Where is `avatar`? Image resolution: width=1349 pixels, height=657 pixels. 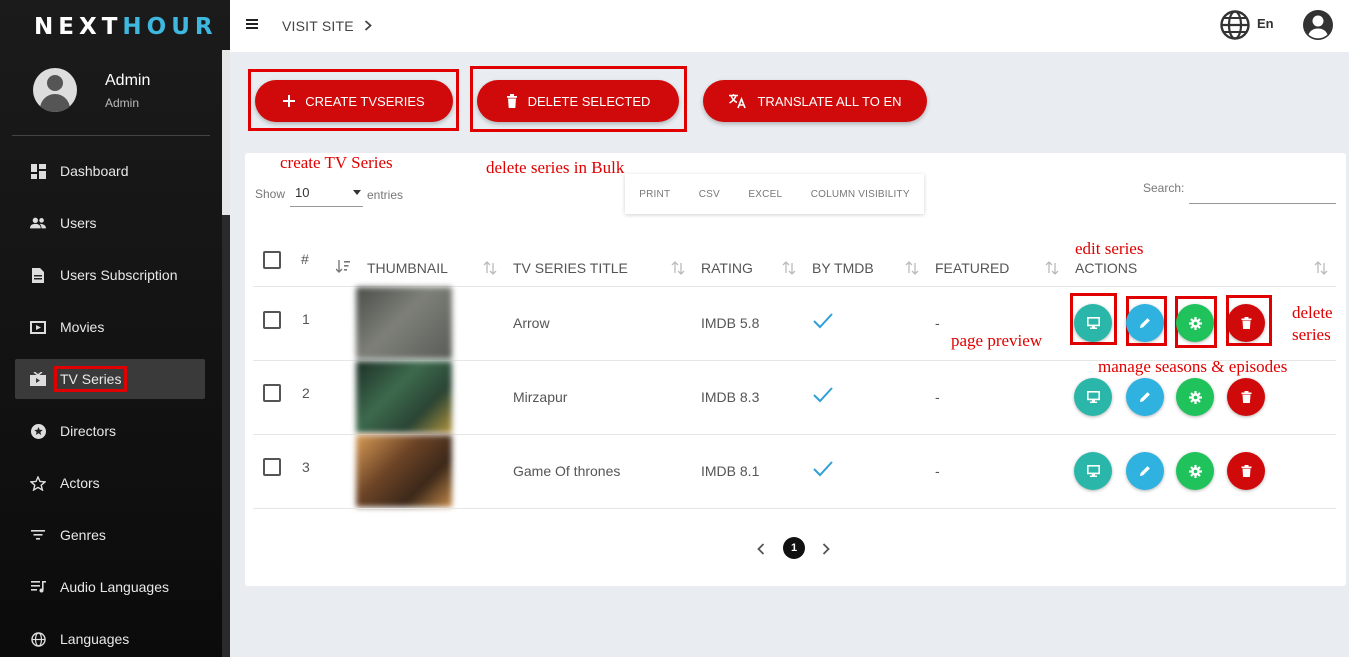
avatar is located at coordinates (55, 90).